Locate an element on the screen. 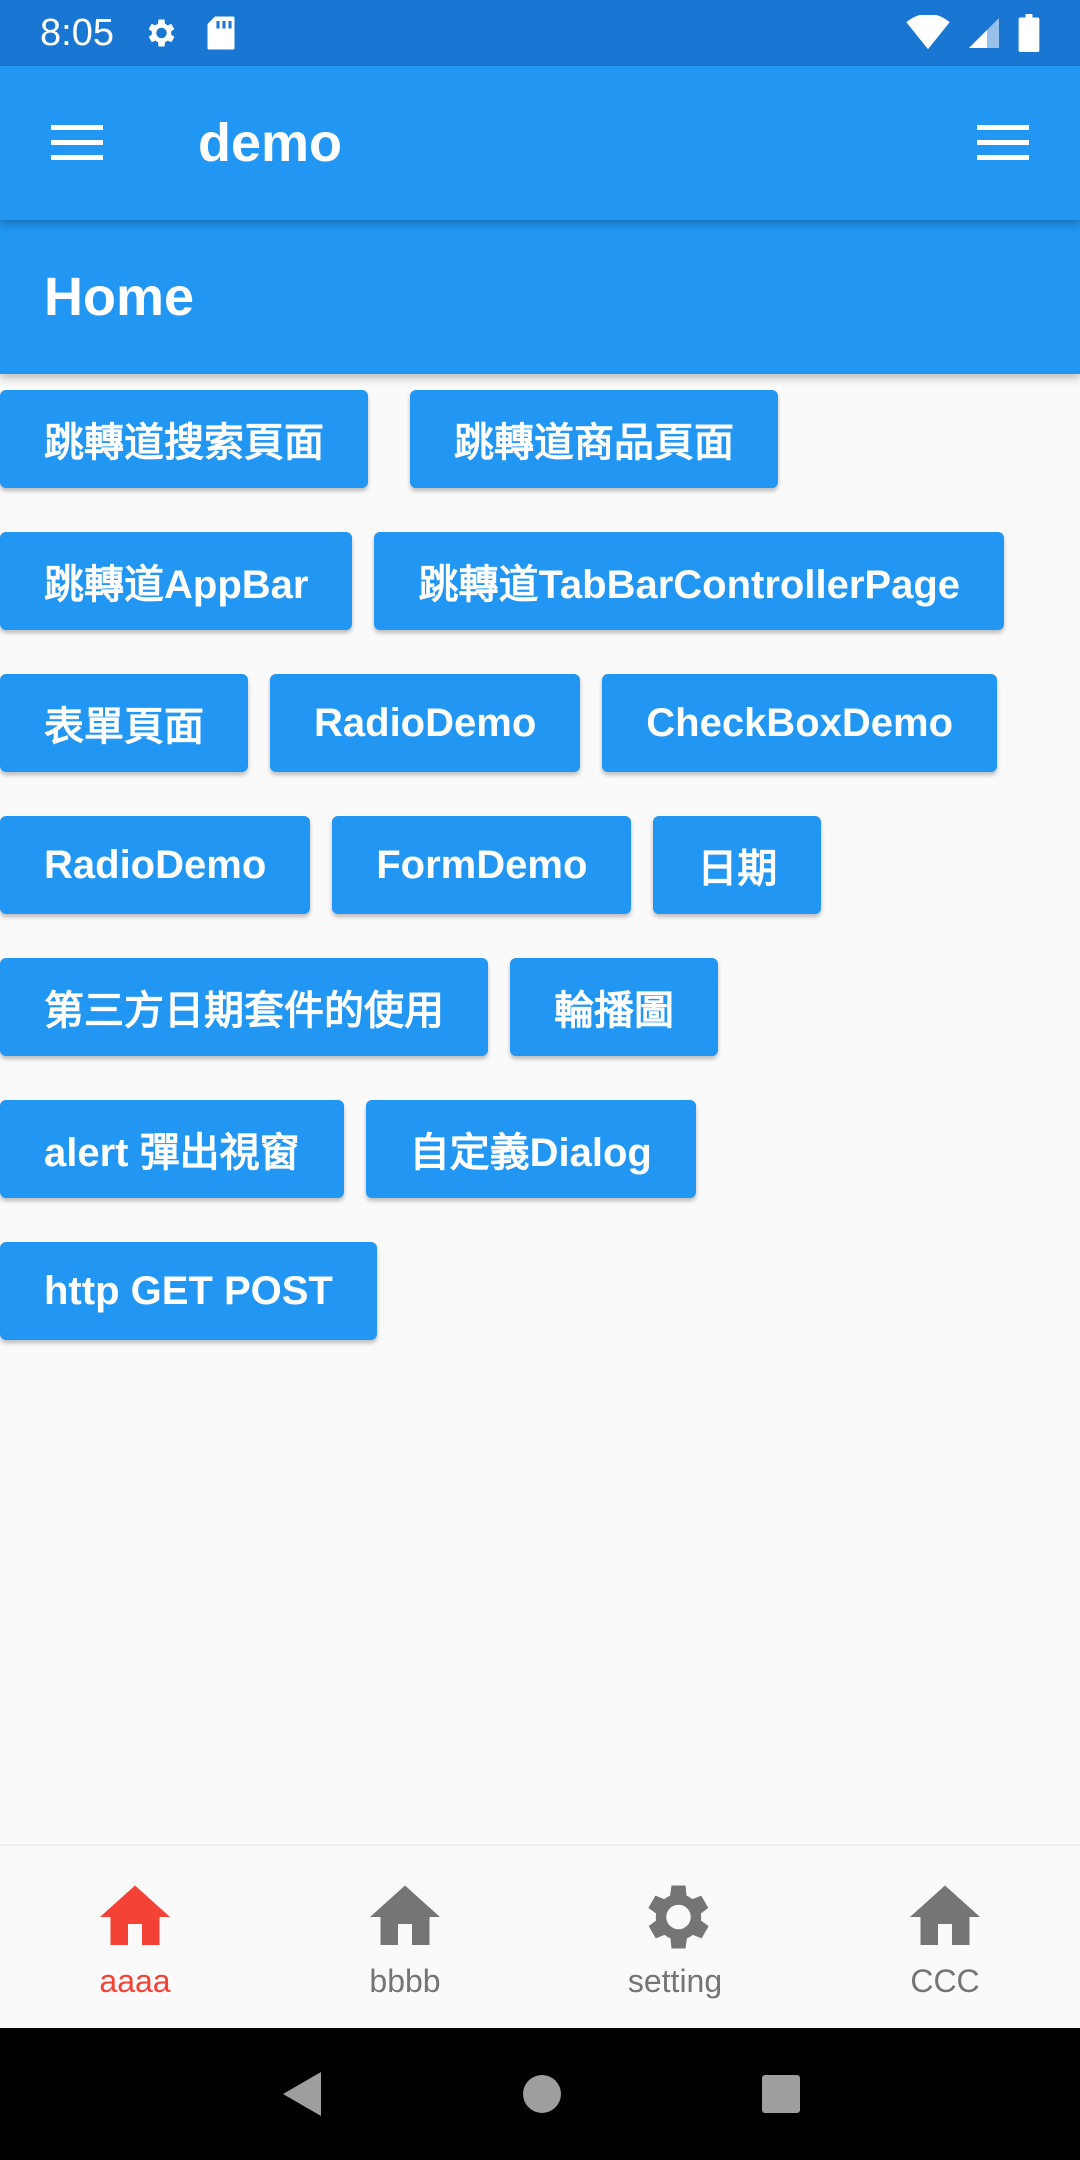 This screenshot has height=2160, width=1080. status-left: 8:05 is located at coordinates (138, 33).